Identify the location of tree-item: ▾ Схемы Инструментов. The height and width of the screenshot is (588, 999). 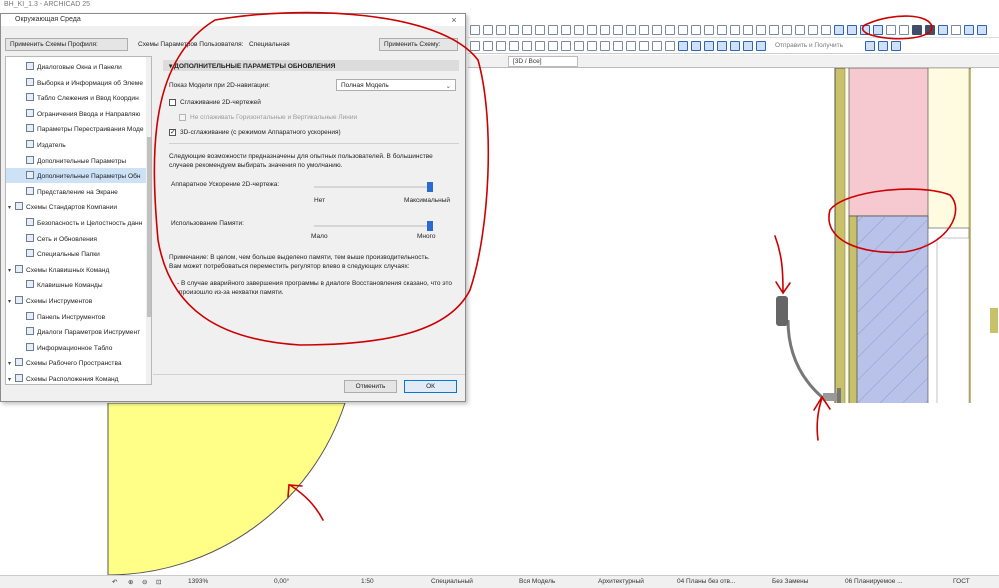
(76, 300).